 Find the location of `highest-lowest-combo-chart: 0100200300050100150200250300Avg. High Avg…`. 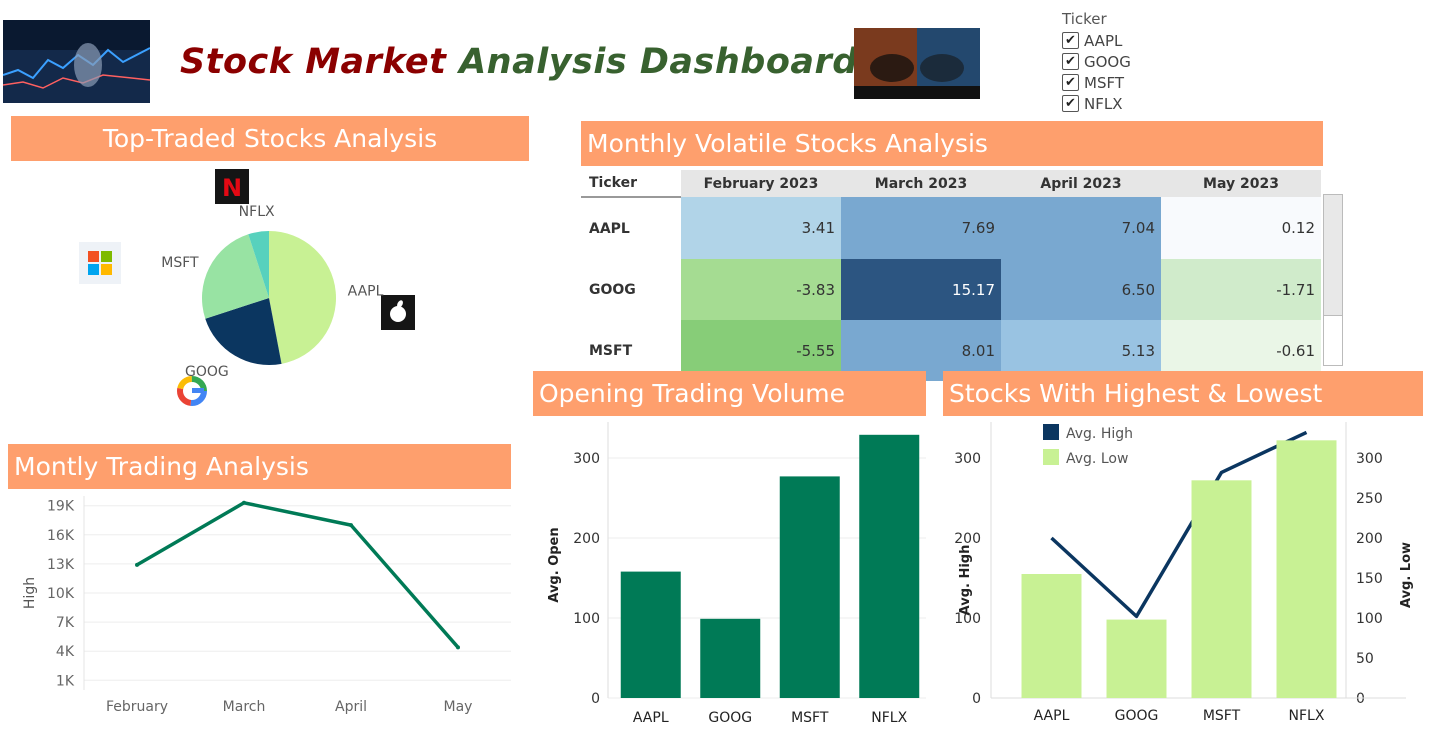

highest-lowest-combo-chart: 0100200300050100150200250300Avg. High Avg… is located at coordinates (1184, 573).